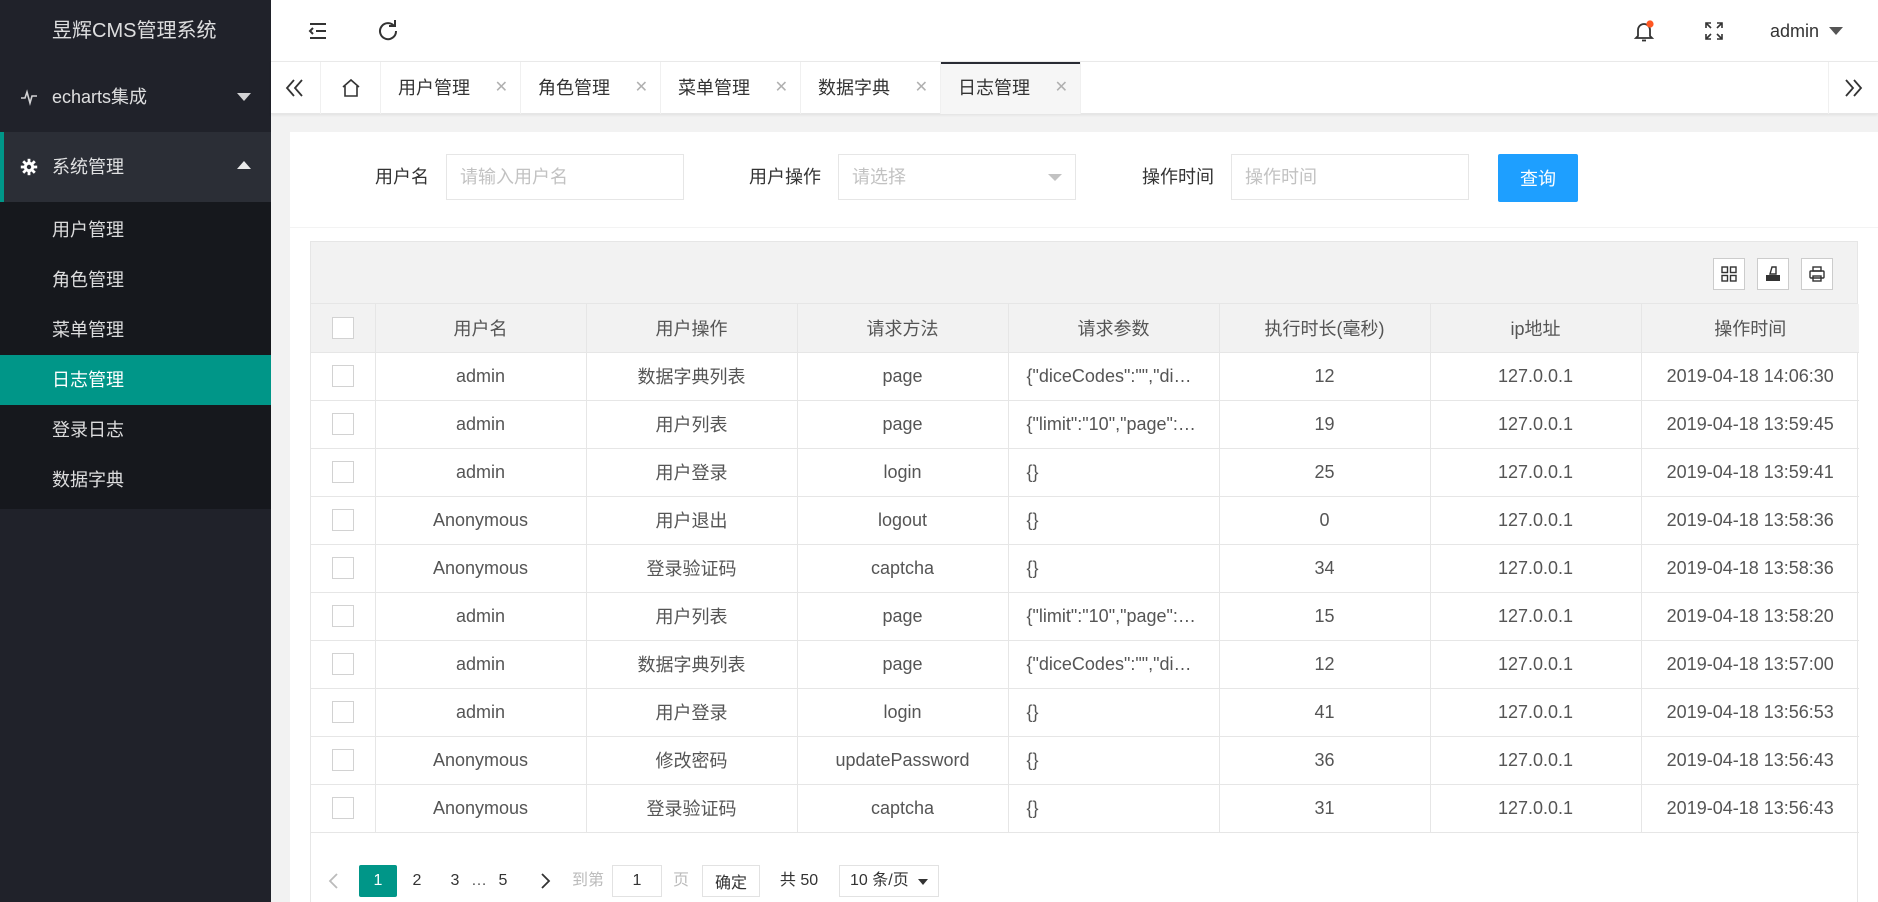 This screenshot has height=902, width=1878. What do you see at coordinates (1750, 328) in the screenshot?
I see `column-header: 操作时间` at bounding box center [1750, 328].